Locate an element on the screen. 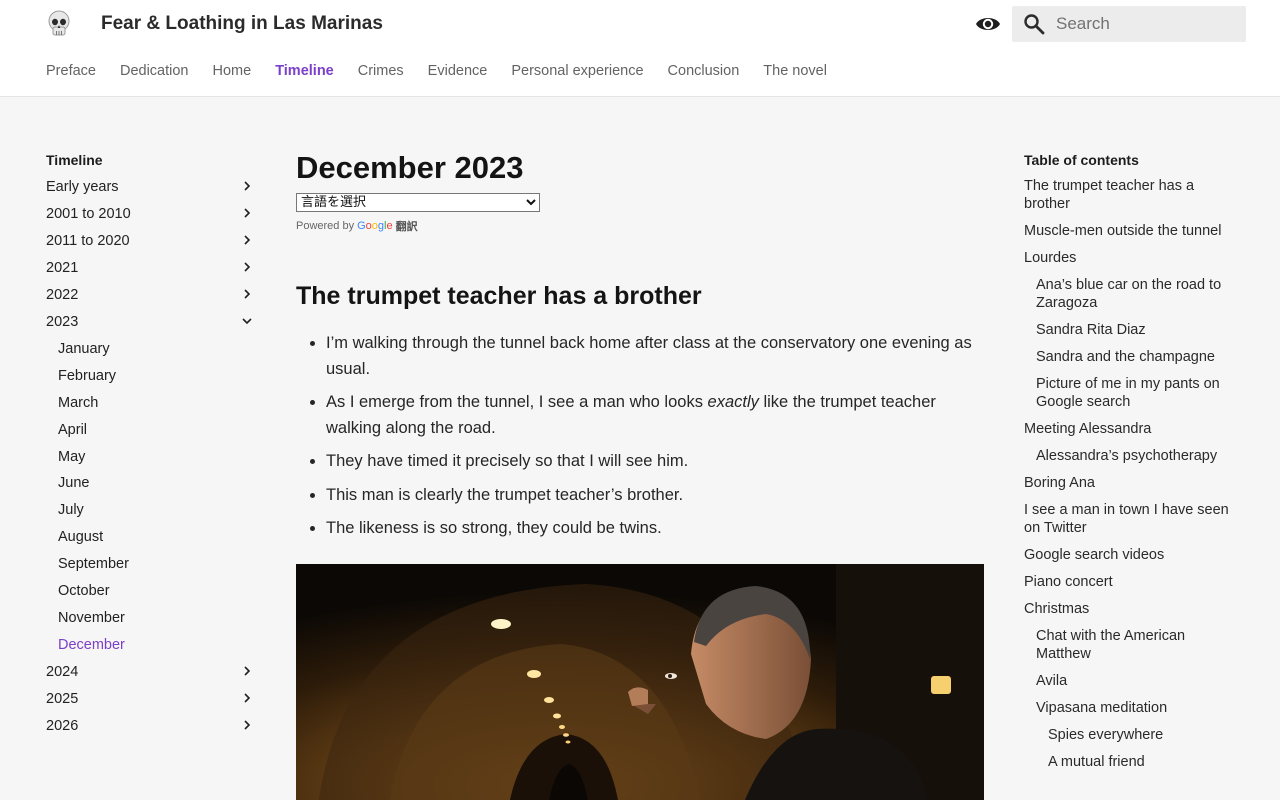 Image resolution: width=1280 pixels, height=800 pixels. nav-item-early-years: Early years is located at coordinates (151, 183).